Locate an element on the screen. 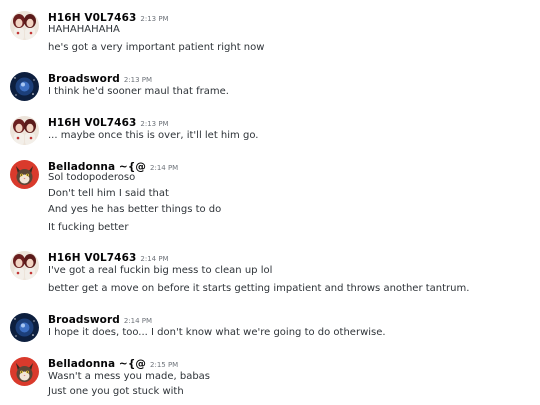 The image size is (540, 405). message-header: H16H V0L7463 2:14 PM is located at coordinates (108, 256).